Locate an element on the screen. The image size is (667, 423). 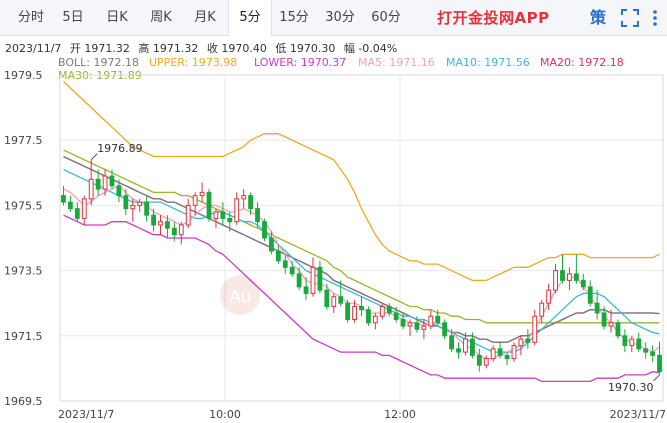
x-tick-label: 10:00 is located at coordinates (225, 414).